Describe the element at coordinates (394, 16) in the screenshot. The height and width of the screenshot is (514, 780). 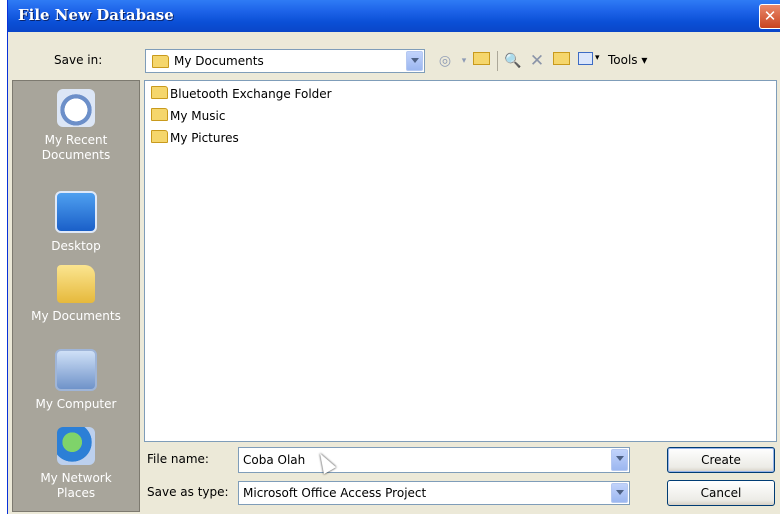
I see `title-bar: File New Database ✕` at that location.